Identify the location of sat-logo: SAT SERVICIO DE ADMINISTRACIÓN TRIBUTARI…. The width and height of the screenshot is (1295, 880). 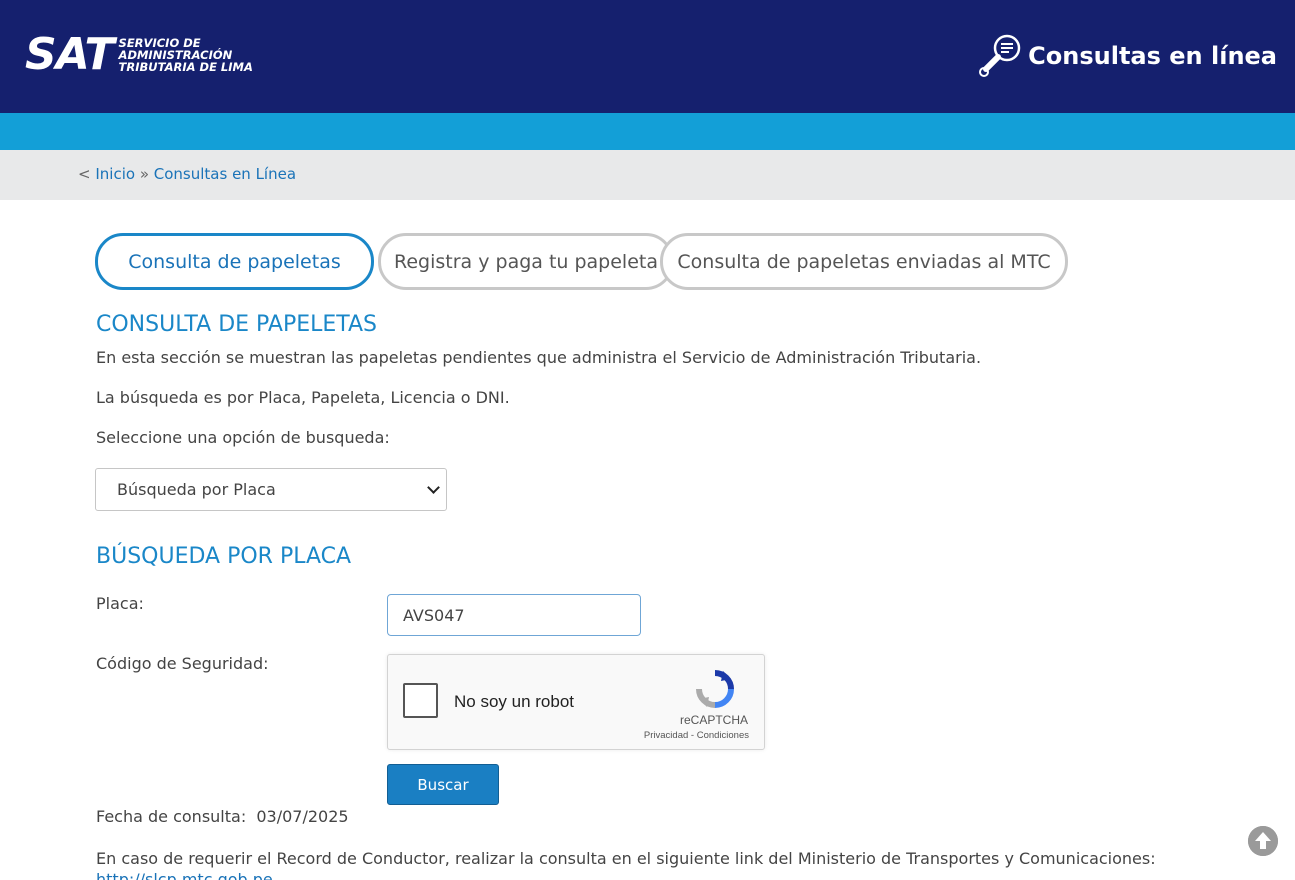
(139, 55).